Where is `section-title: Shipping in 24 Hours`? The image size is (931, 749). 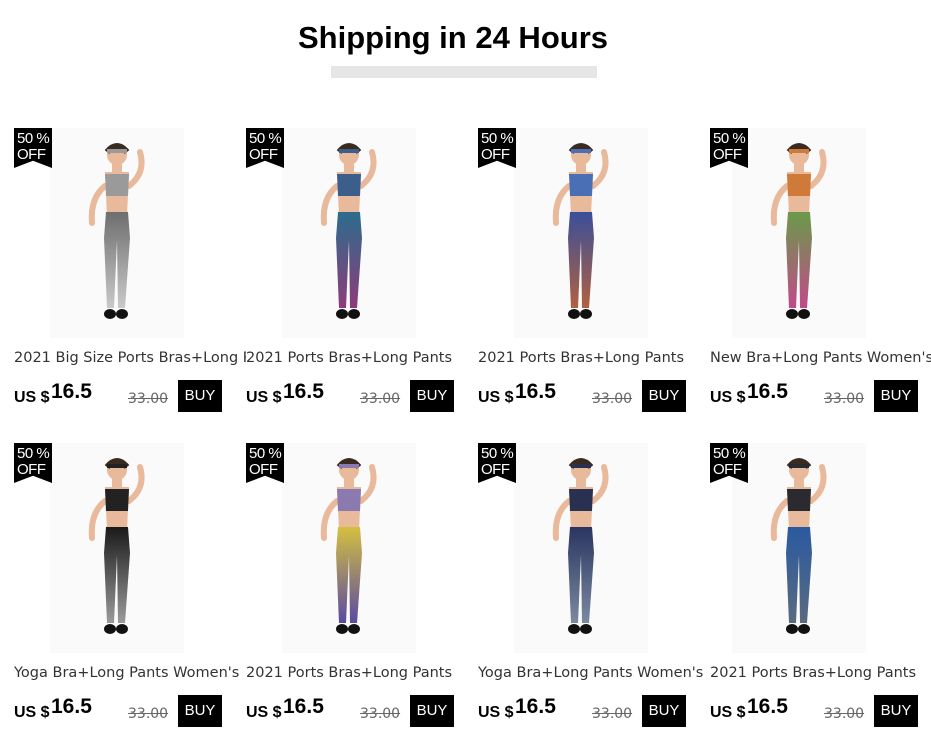
section-title: Shipping in 24 Hours is located at coordinates (452, 37).